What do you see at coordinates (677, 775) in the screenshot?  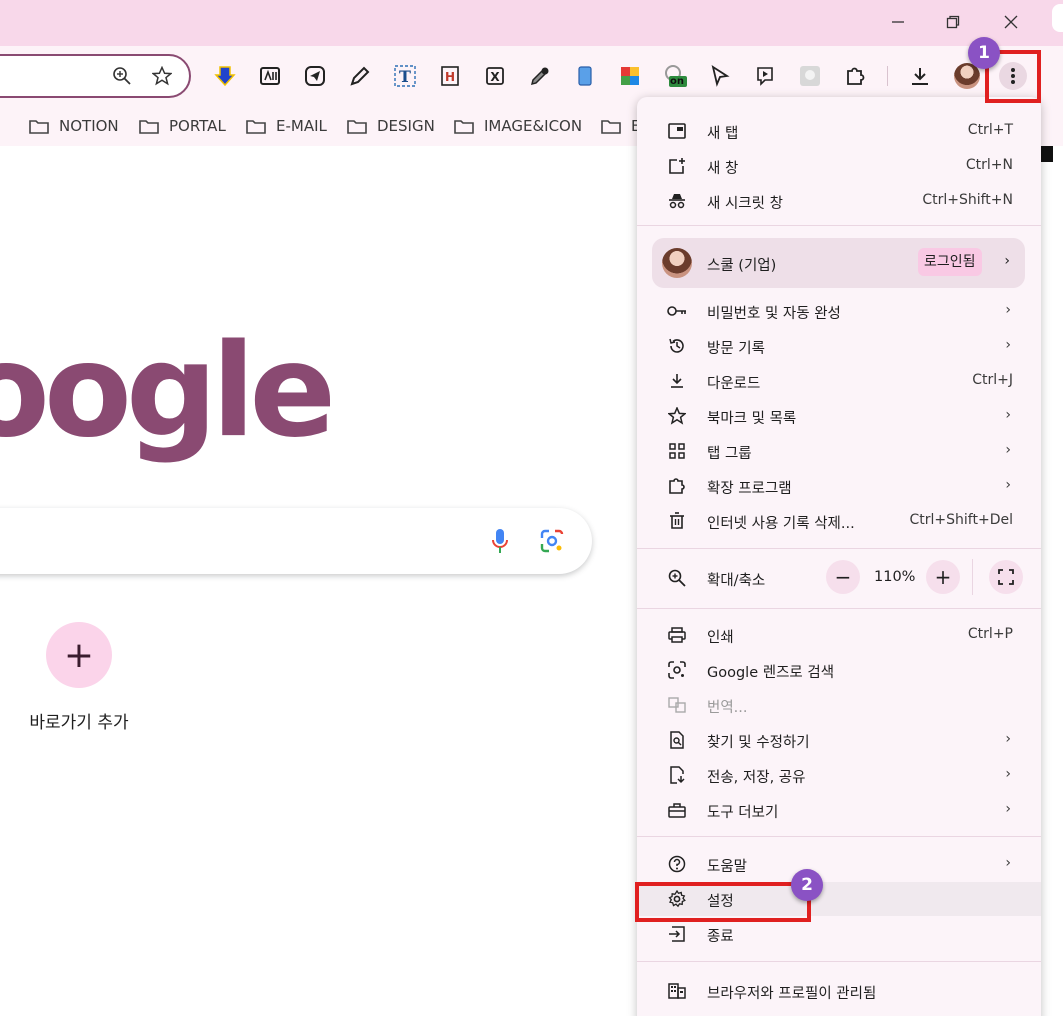 I see `share-icon` at bounding box center [677, 775].